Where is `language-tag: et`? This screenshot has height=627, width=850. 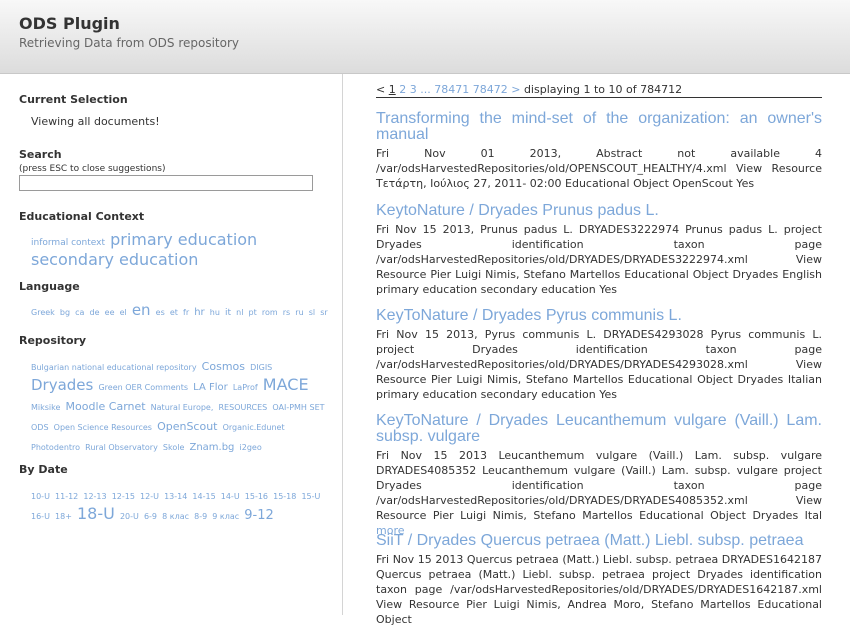 language-tag: et is located at coordinates (174, 312).